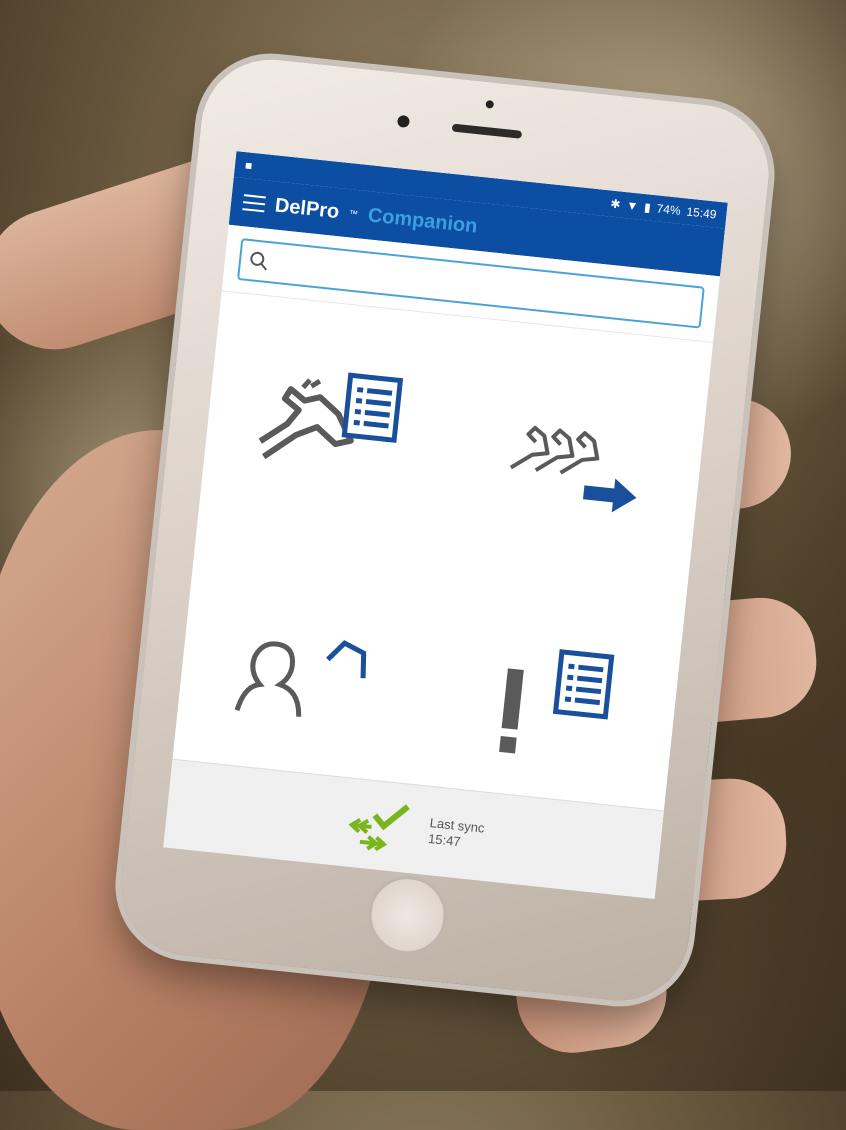 The width and height of the screenshot is (846, 1130). What do you see at coordinates (258, 261) in the screenshot?
I see `search-icon` at bounding box center [258, 261].